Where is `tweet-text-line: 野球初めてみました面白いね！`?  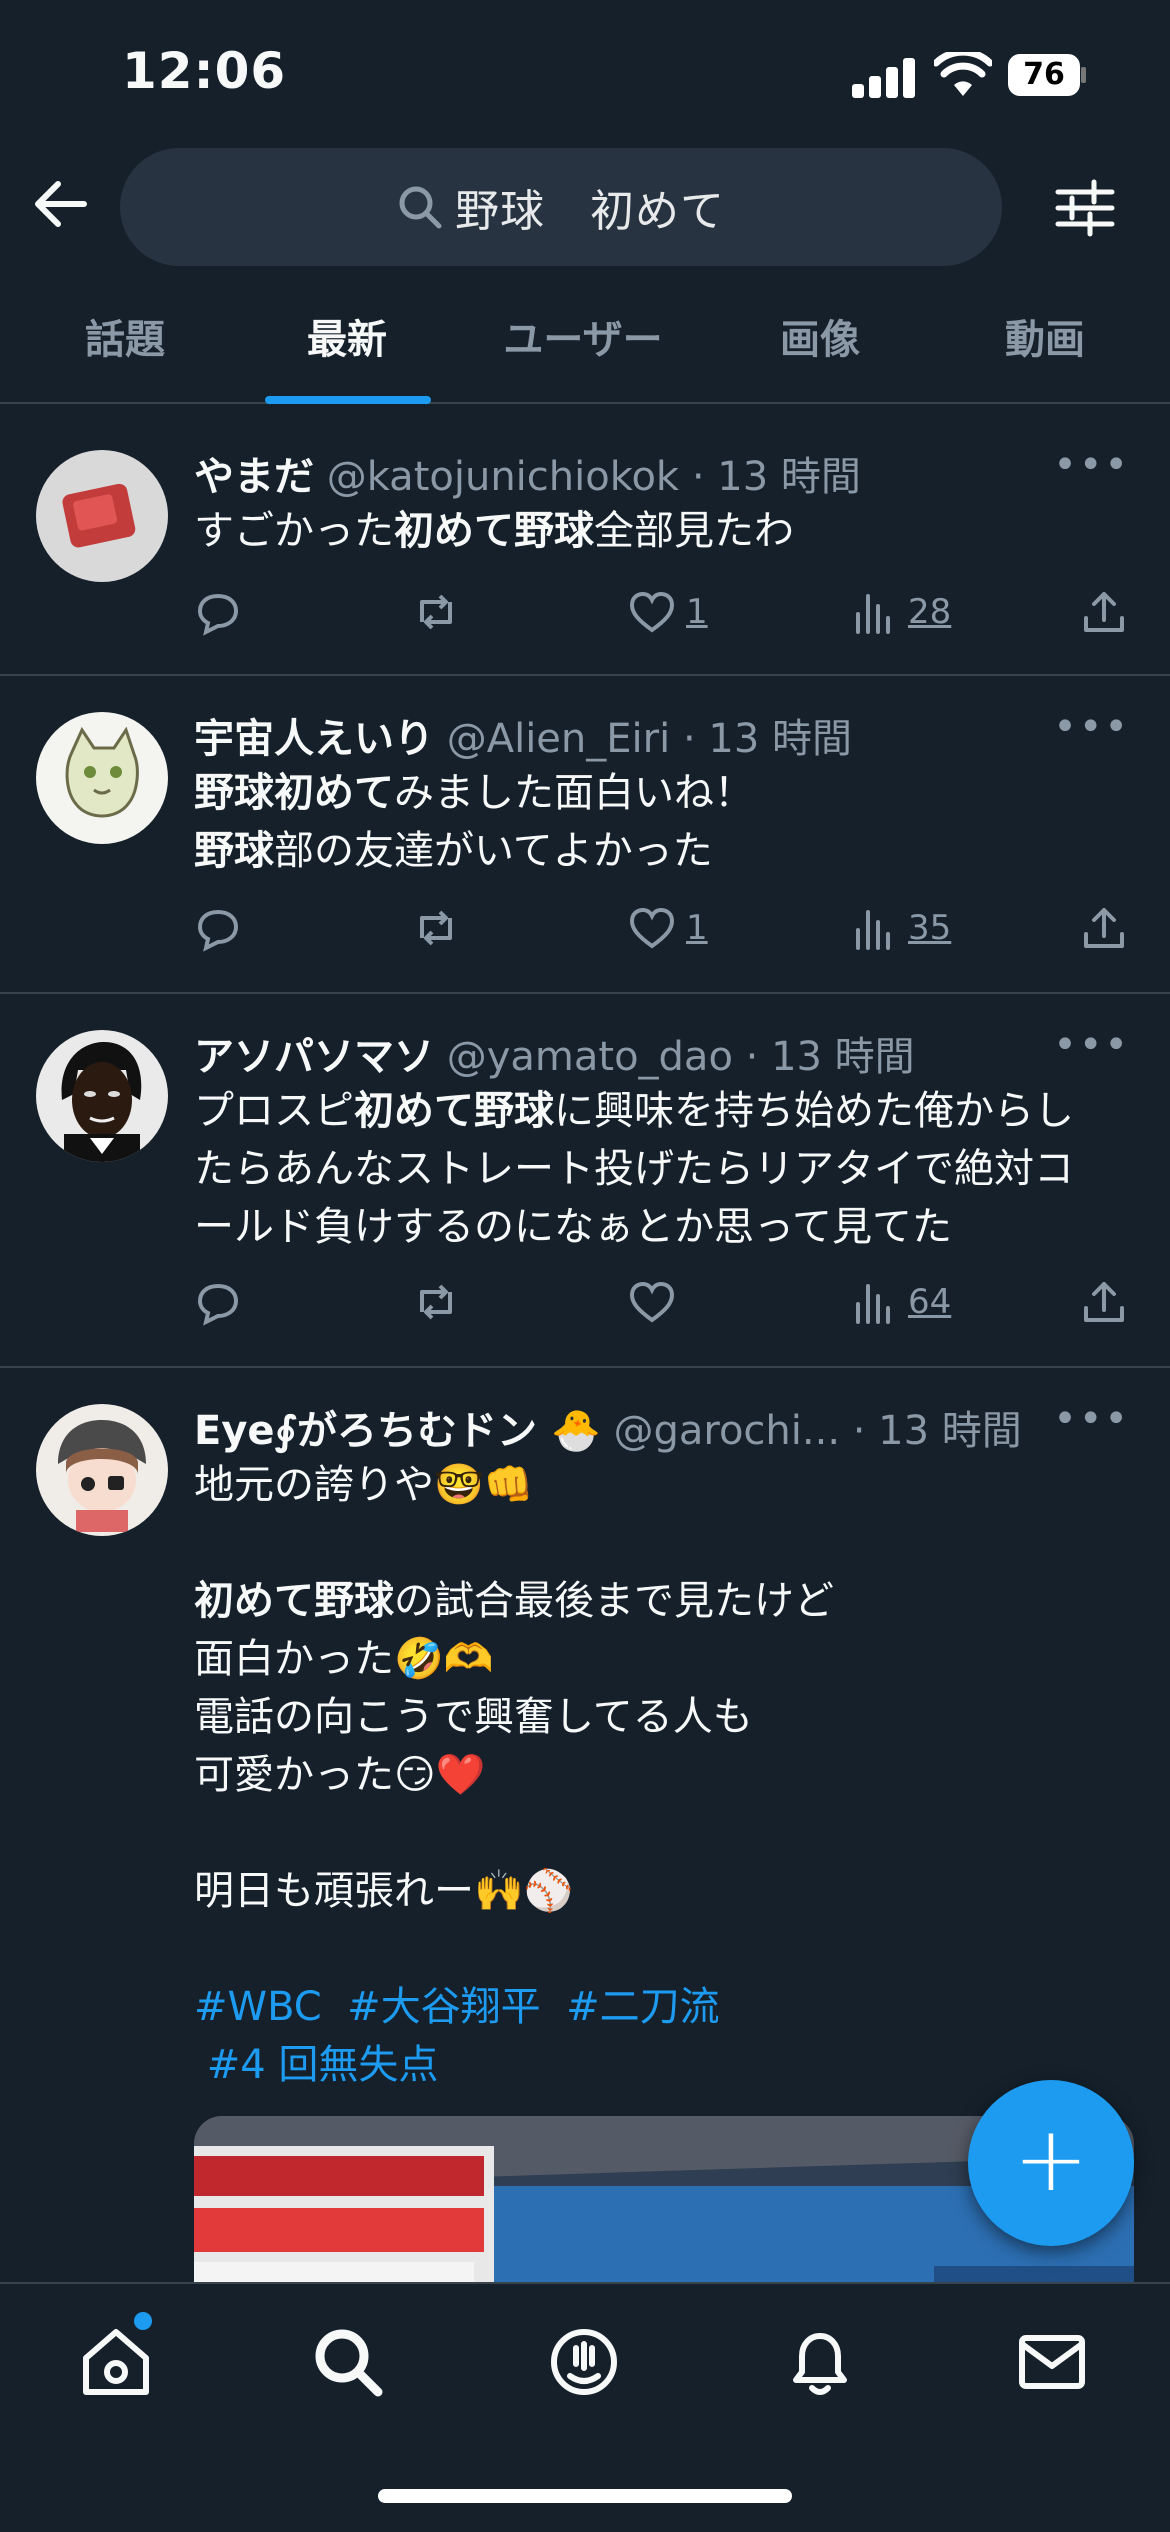
tweet-text-line: 野球初めてみました面白いね！ is located at coordinates (474, 793).